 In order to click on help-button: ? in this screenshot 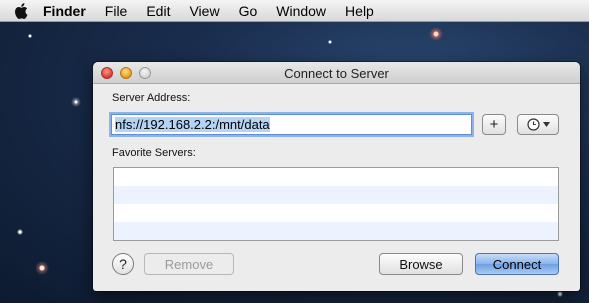, I will do `click(123, 264)`.